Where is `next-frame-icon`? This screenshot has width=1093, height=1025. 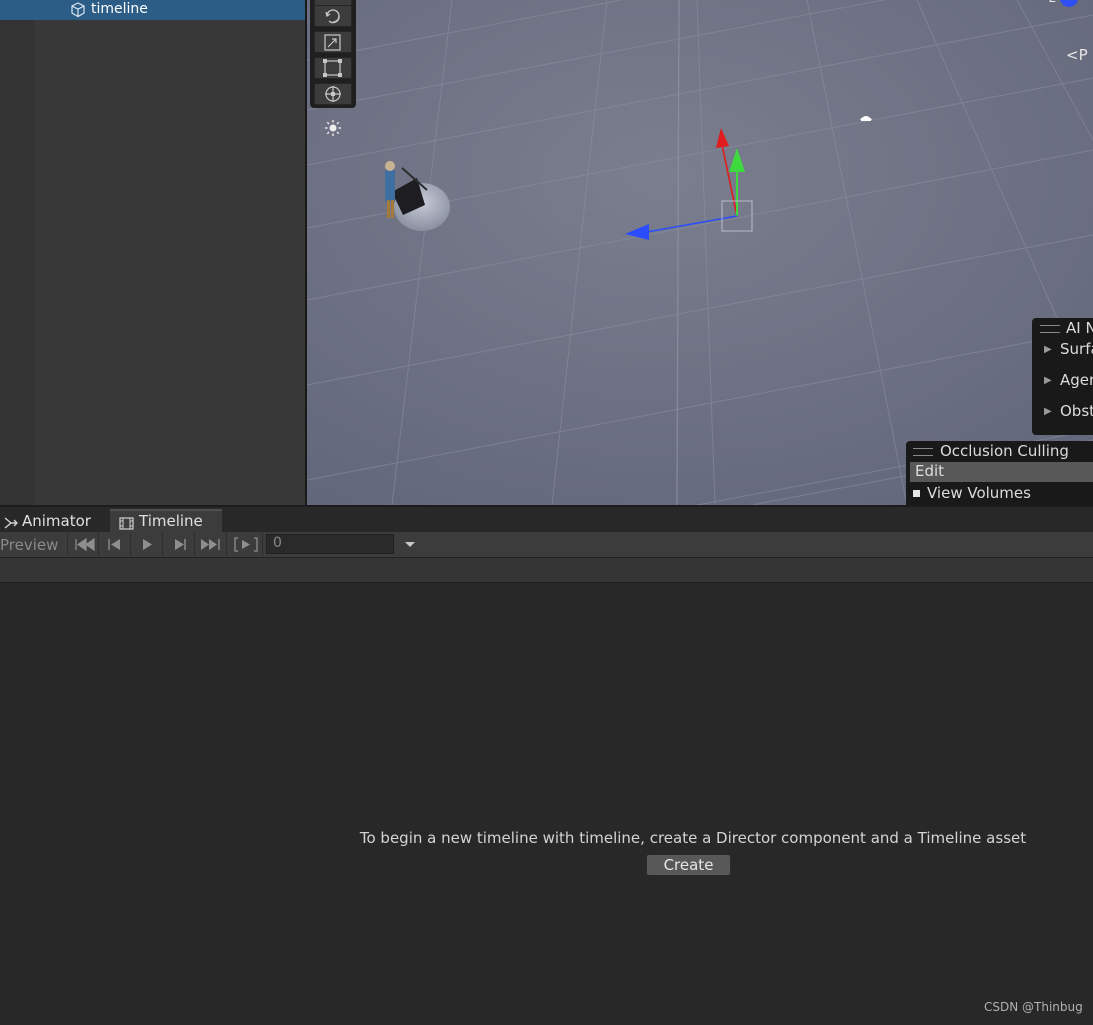
next-frame-icon is located at coordinates (180, 544).